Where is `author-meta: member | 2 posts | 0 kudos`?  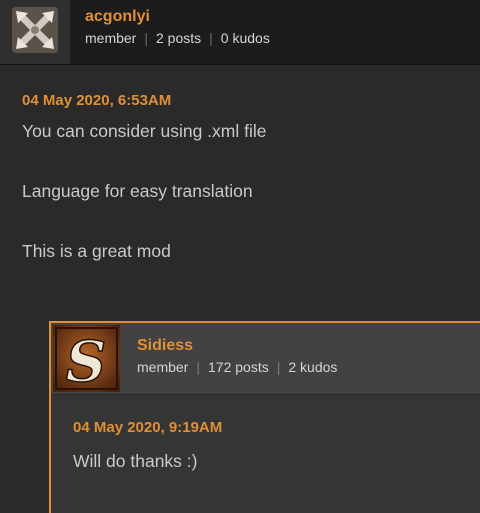 author-meta: member | 2 posts | 0 kudos is located at coordinates (177, 38).